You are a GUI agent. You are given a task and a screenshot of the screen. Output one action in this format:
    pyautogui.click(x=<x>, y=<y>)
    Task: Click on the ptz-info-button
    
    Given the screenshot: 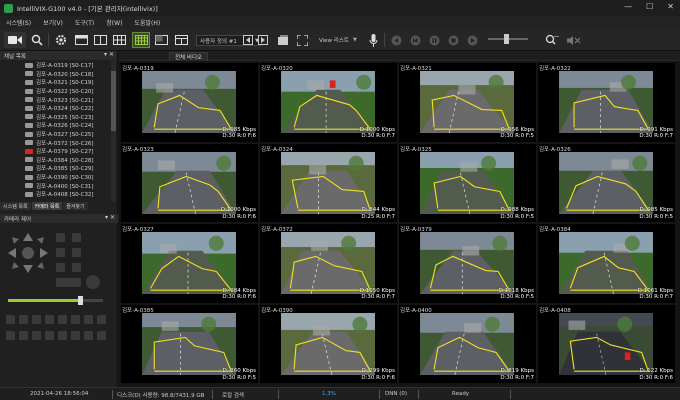 What is the action you would take?
    pyautogui.click(x=101, y=335)
    